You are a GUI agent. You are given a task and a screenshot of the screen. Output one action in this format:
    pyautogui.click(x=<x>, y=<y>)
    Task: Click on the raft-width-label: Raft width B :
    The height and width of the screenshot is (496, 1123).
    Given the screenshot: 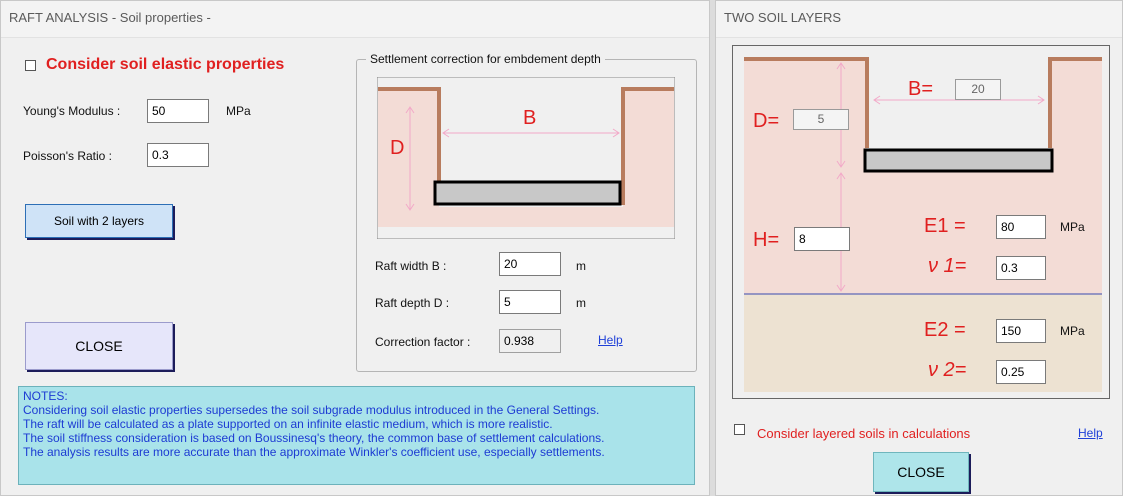 What is the action you would take?
    pyautogui.click(x=411, y=266)
    